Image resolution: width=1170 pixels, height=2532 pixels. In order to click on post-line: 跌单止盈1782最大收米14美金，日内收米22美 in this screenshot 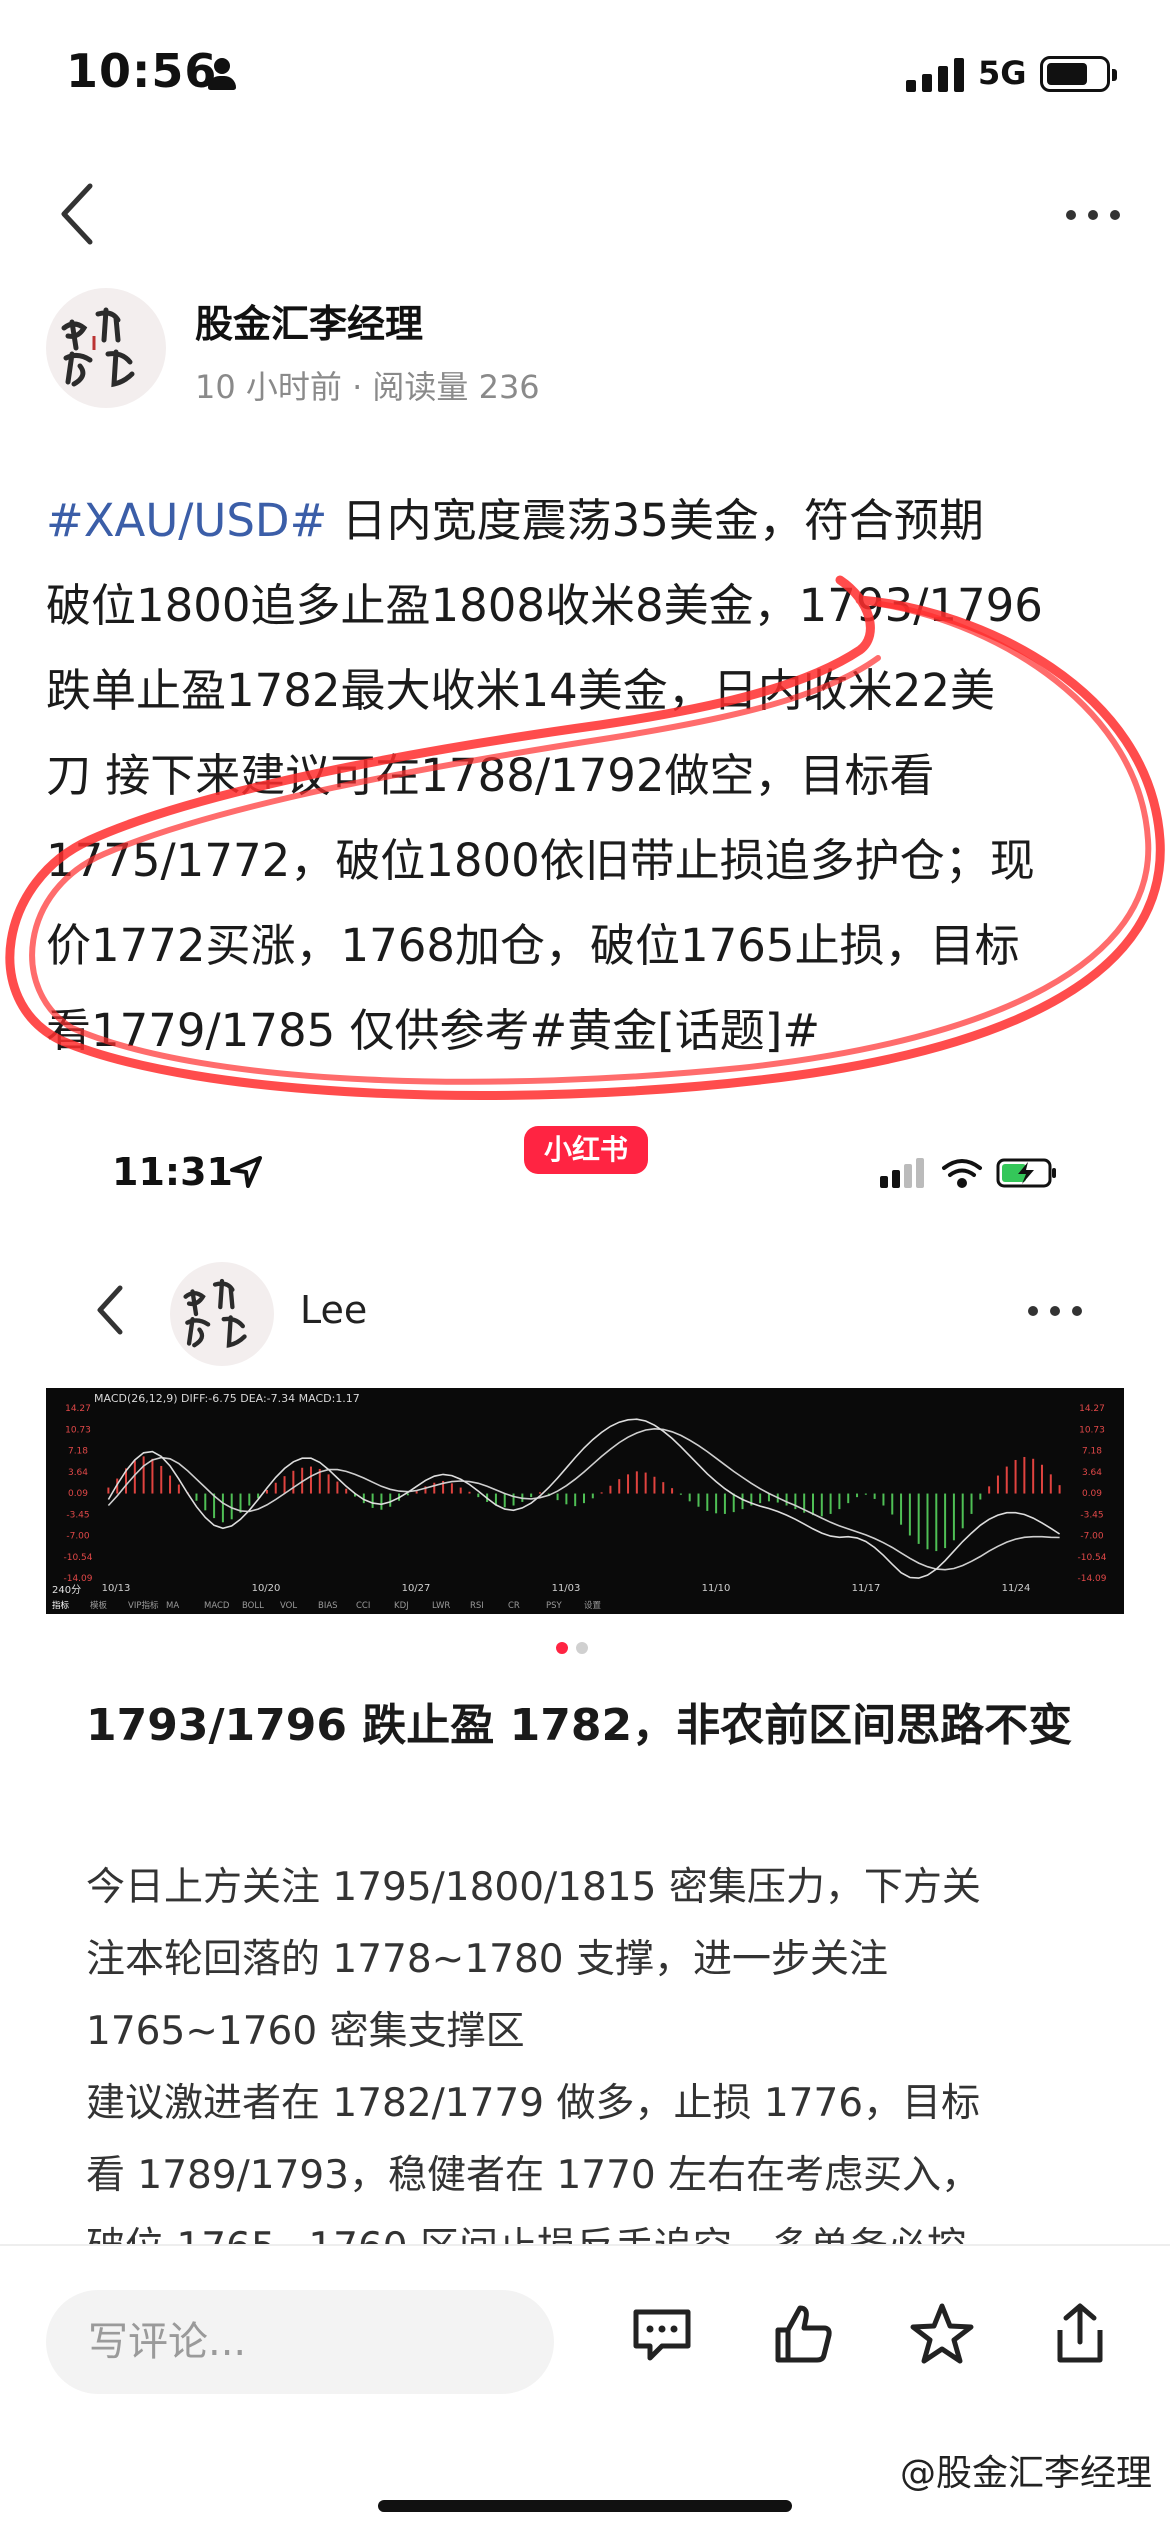, I will do `click(521, 690)`.